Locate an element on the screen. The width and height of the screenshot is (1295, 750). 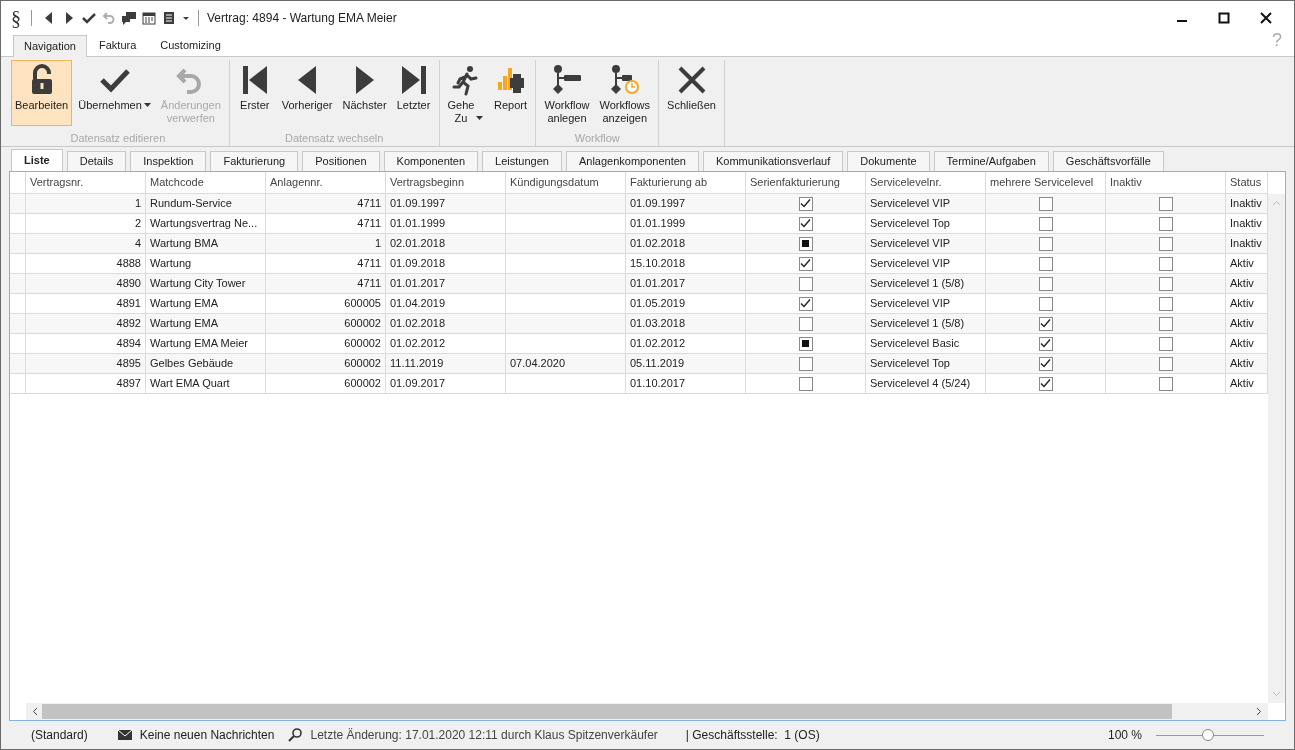
document-tab: Fakturierung is located at coordinates (254, 161).